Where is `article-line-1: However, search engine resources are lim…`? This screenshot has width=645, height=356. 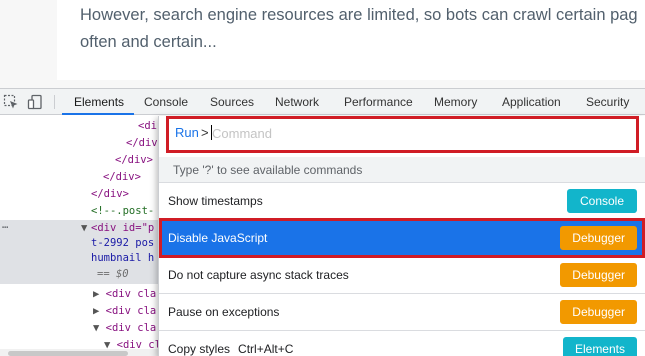
article-line-1: However, search engine resources are lim… is located at coordinates (359, 15).